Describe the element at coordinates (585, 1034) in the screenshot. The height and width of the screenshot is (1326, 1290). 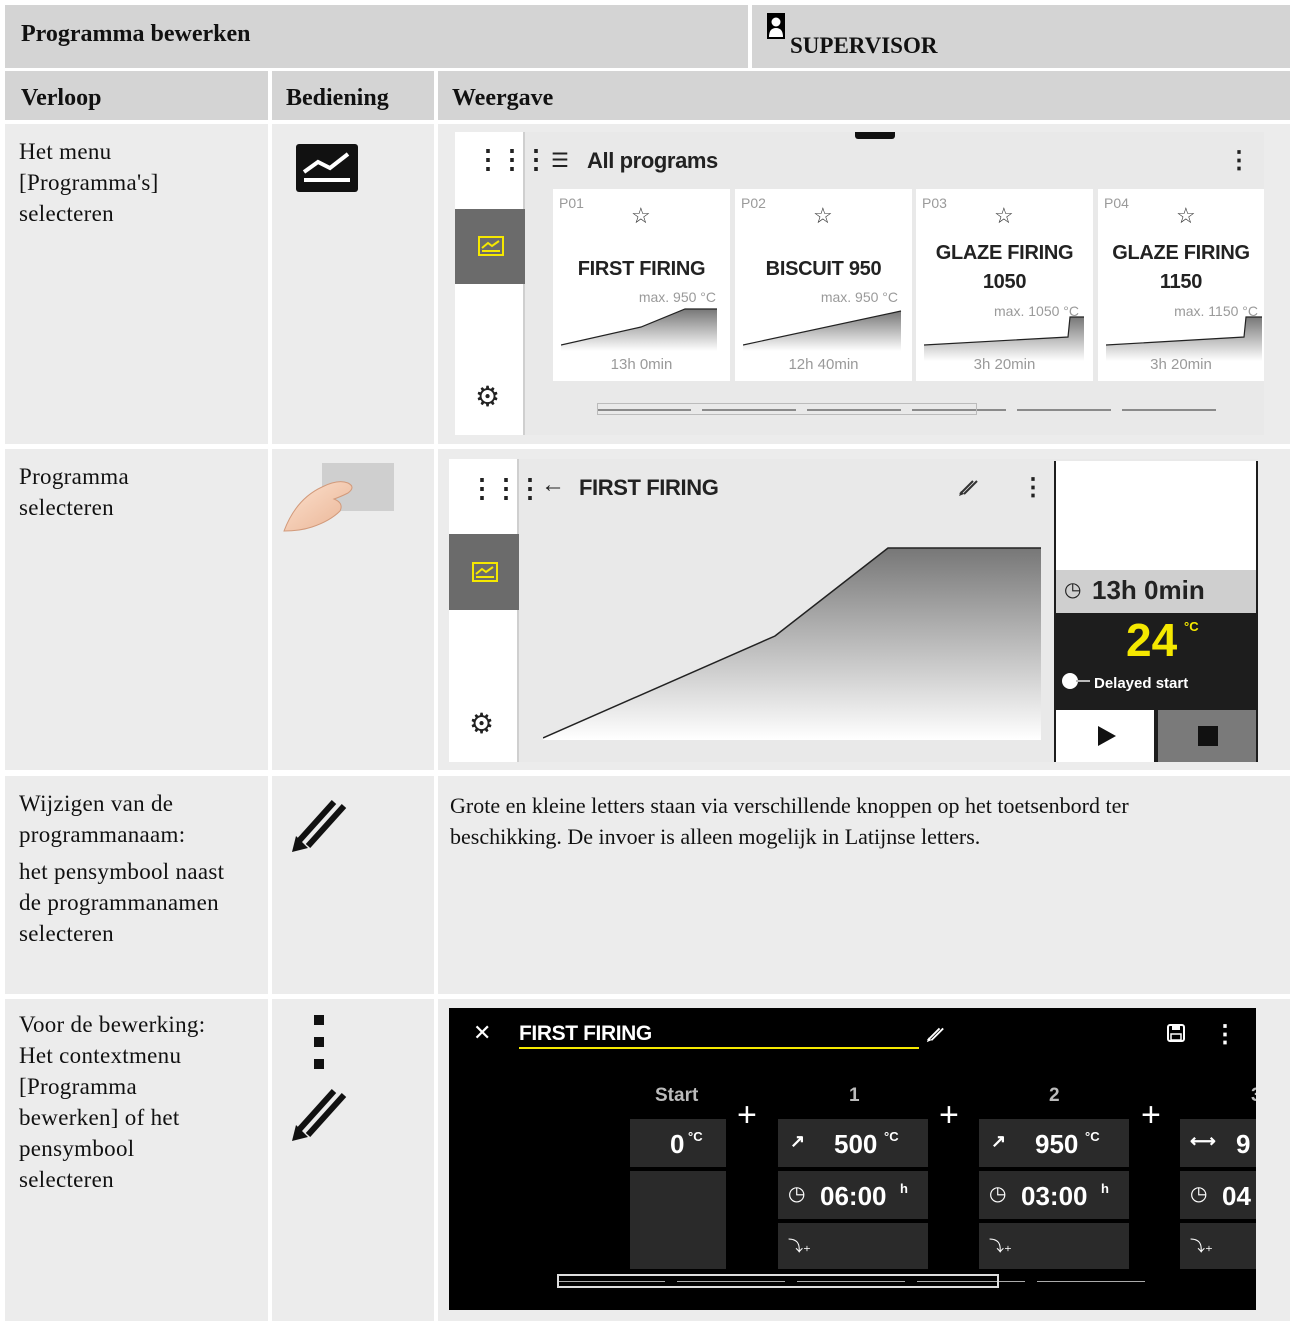
I see `program-name-field: FIRST FIRING` at that location.